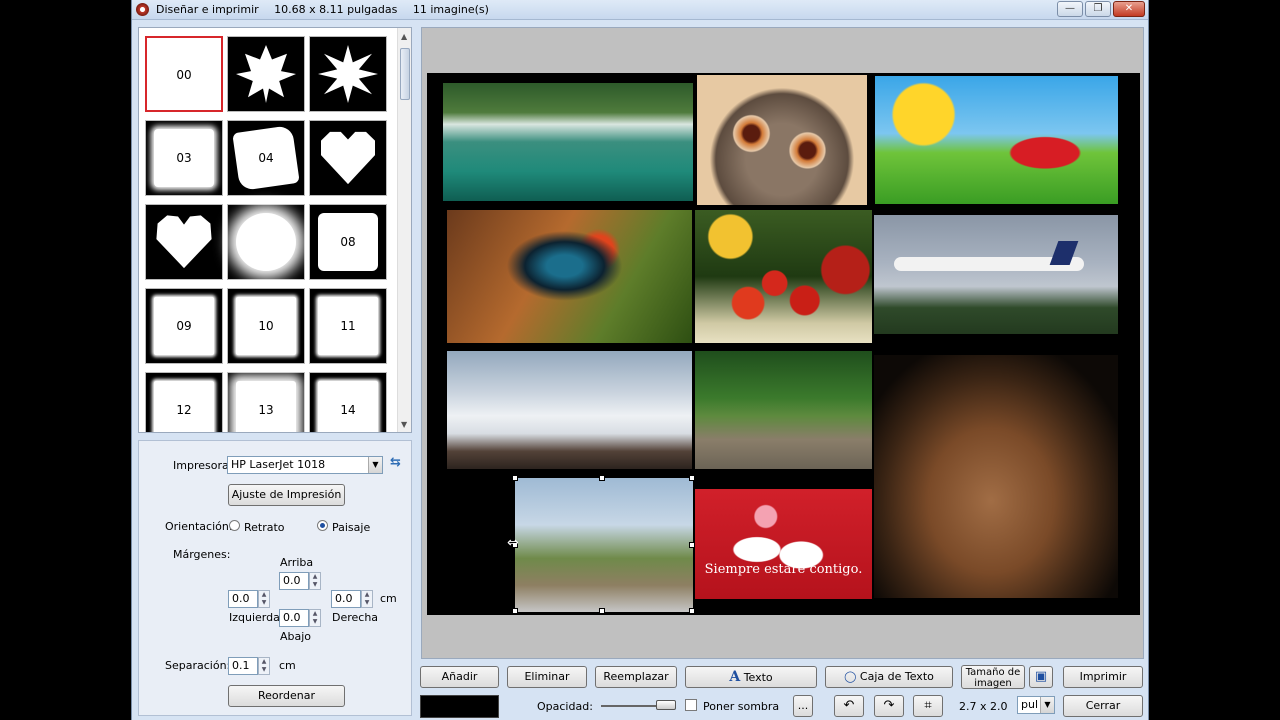  Describe the element at coordinates (348, 326) in the screenshot. I see `frame-thumbnail-11: 11` at that location.